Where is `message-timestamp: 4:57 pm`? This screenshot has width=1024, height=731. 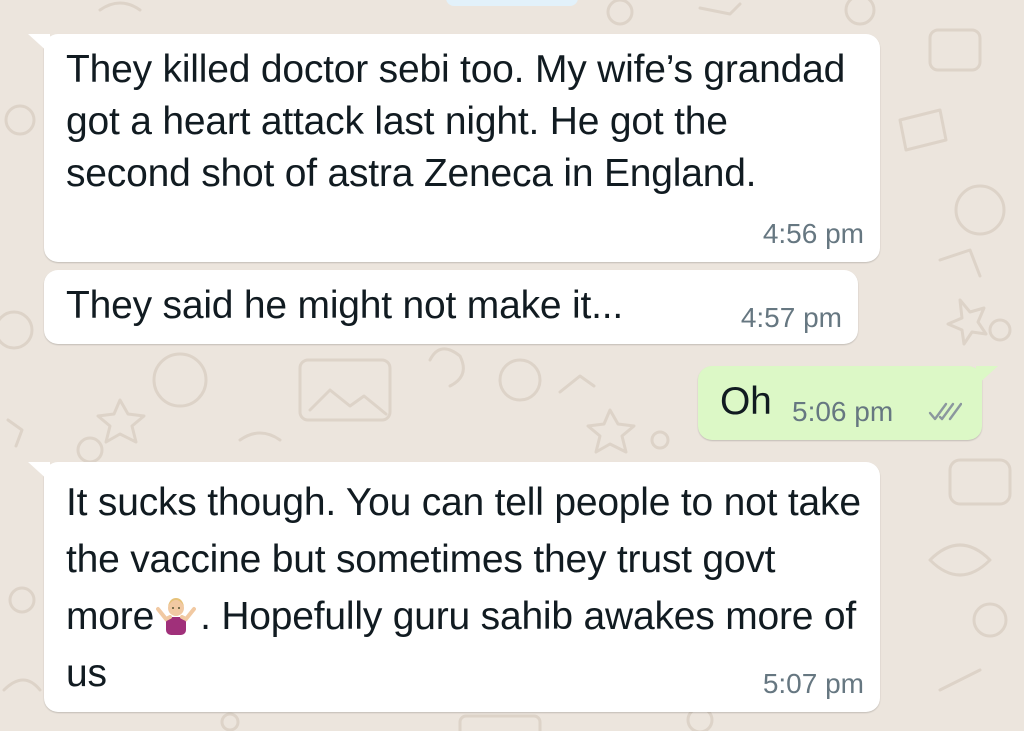 message-timestamp: 4:57 pm is located at coordinates (791, 317).